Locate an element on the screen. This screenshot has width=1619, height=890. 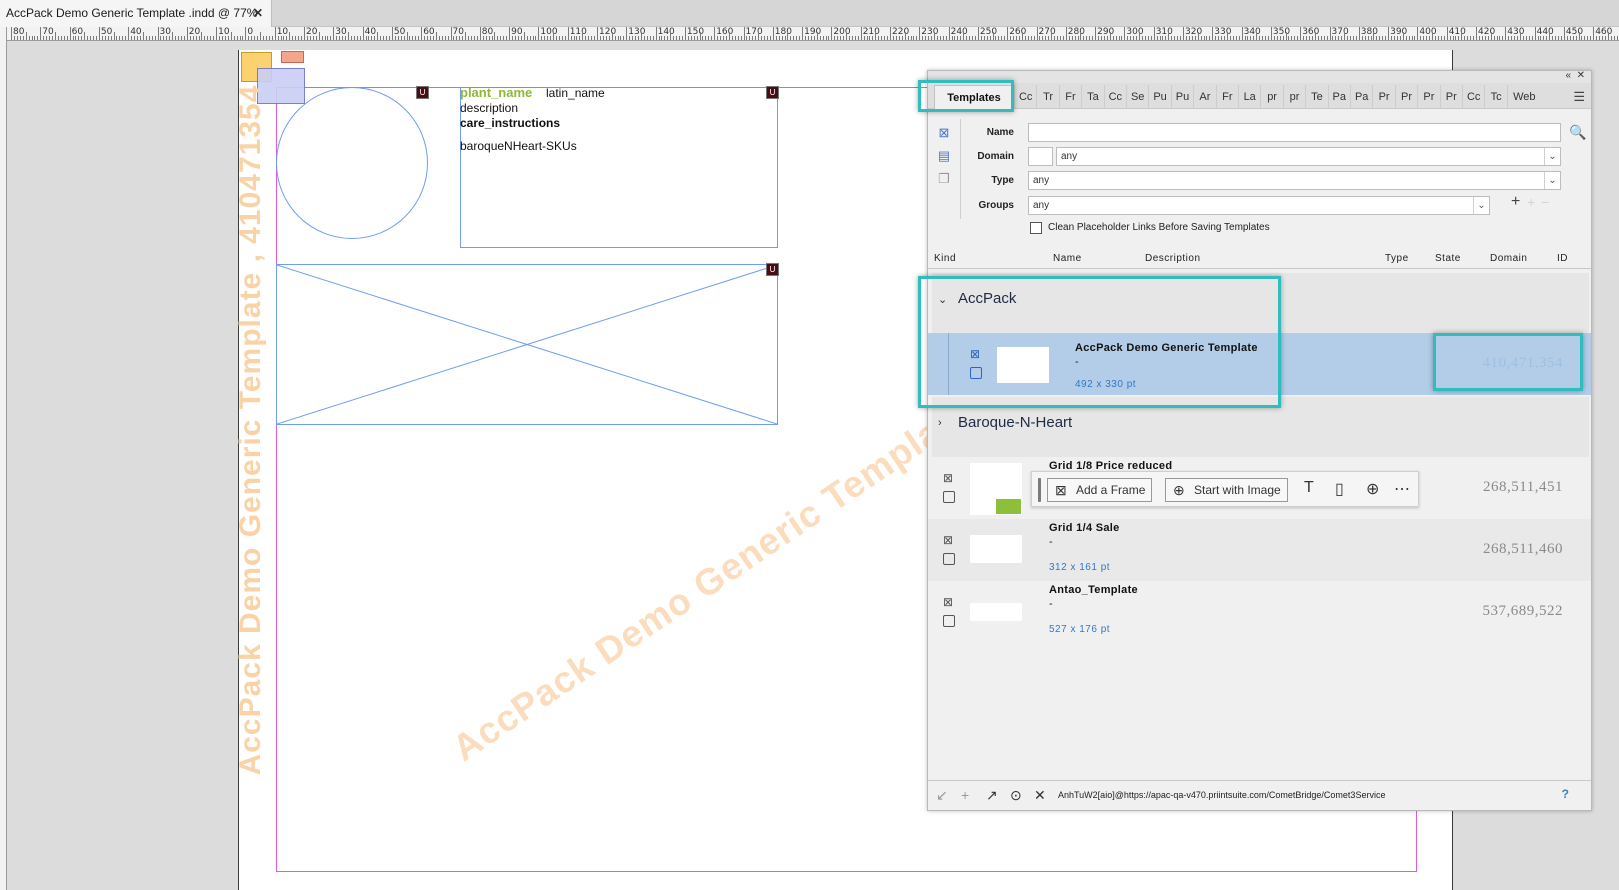
add-frame-button: ⊠ Add a Frame is located at coordinates (1100, 490).